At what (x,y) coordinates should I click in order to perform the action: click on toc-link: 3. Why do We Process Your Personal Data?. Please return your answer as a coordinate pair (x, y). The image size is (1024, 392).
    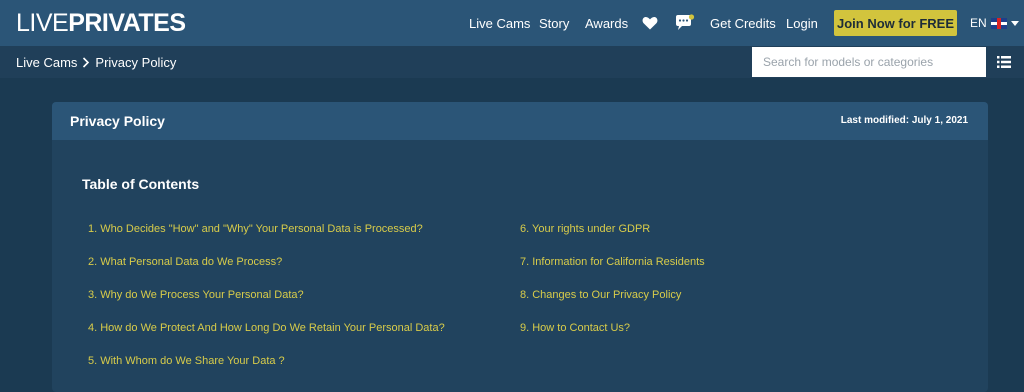
    Looking at the image, I should click on (266, 304).